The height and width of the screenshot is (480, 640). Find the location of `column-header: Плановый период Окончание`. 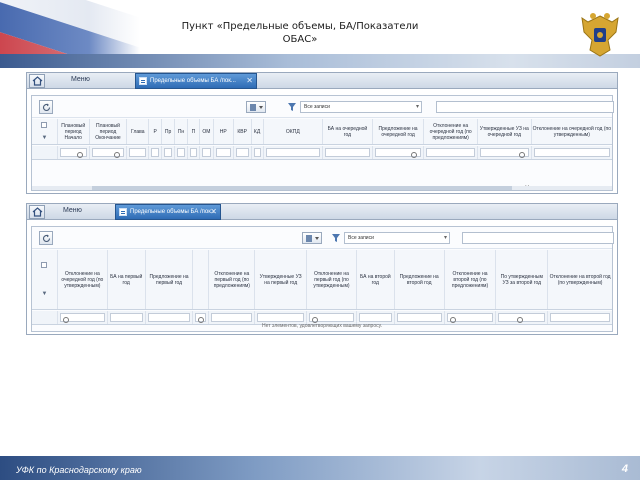

column-header: Плановый период Окончание is located at coordinates (109, 131).